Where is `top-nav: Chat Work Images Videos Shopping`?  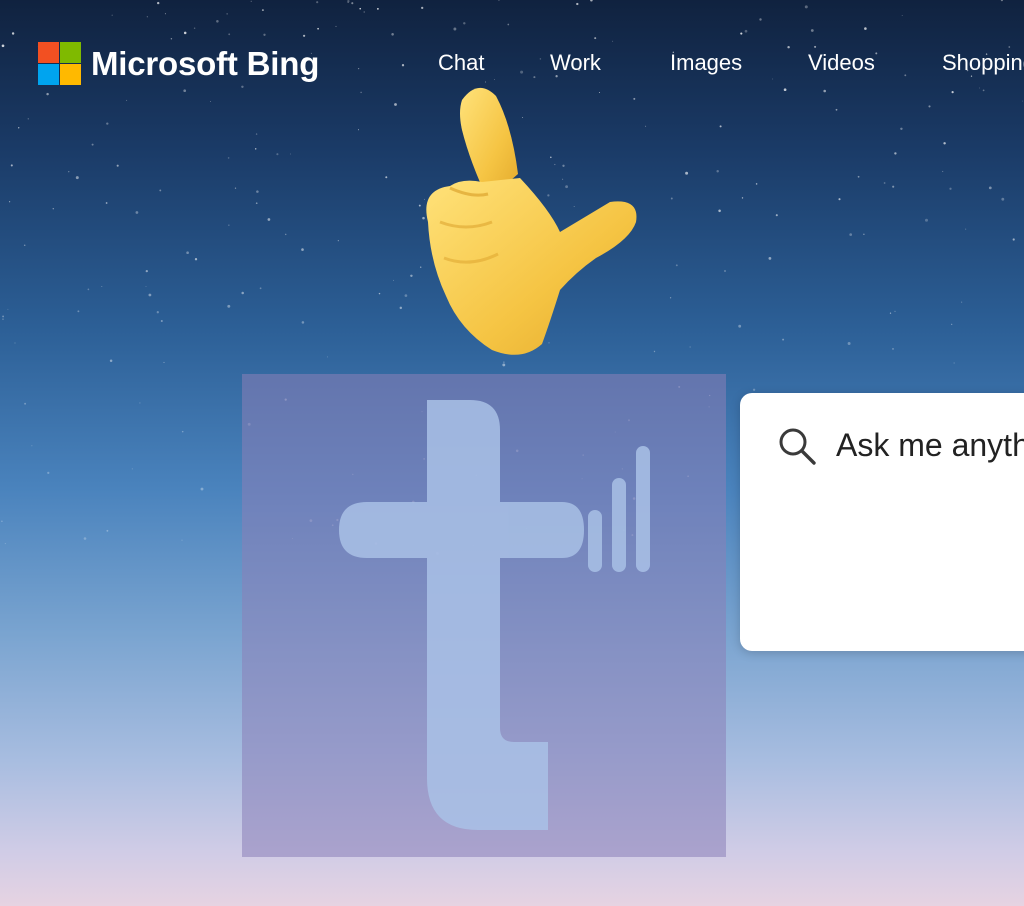 top-nav: Chat Work Images Videos Shopping is located at coordinates (512, 65).